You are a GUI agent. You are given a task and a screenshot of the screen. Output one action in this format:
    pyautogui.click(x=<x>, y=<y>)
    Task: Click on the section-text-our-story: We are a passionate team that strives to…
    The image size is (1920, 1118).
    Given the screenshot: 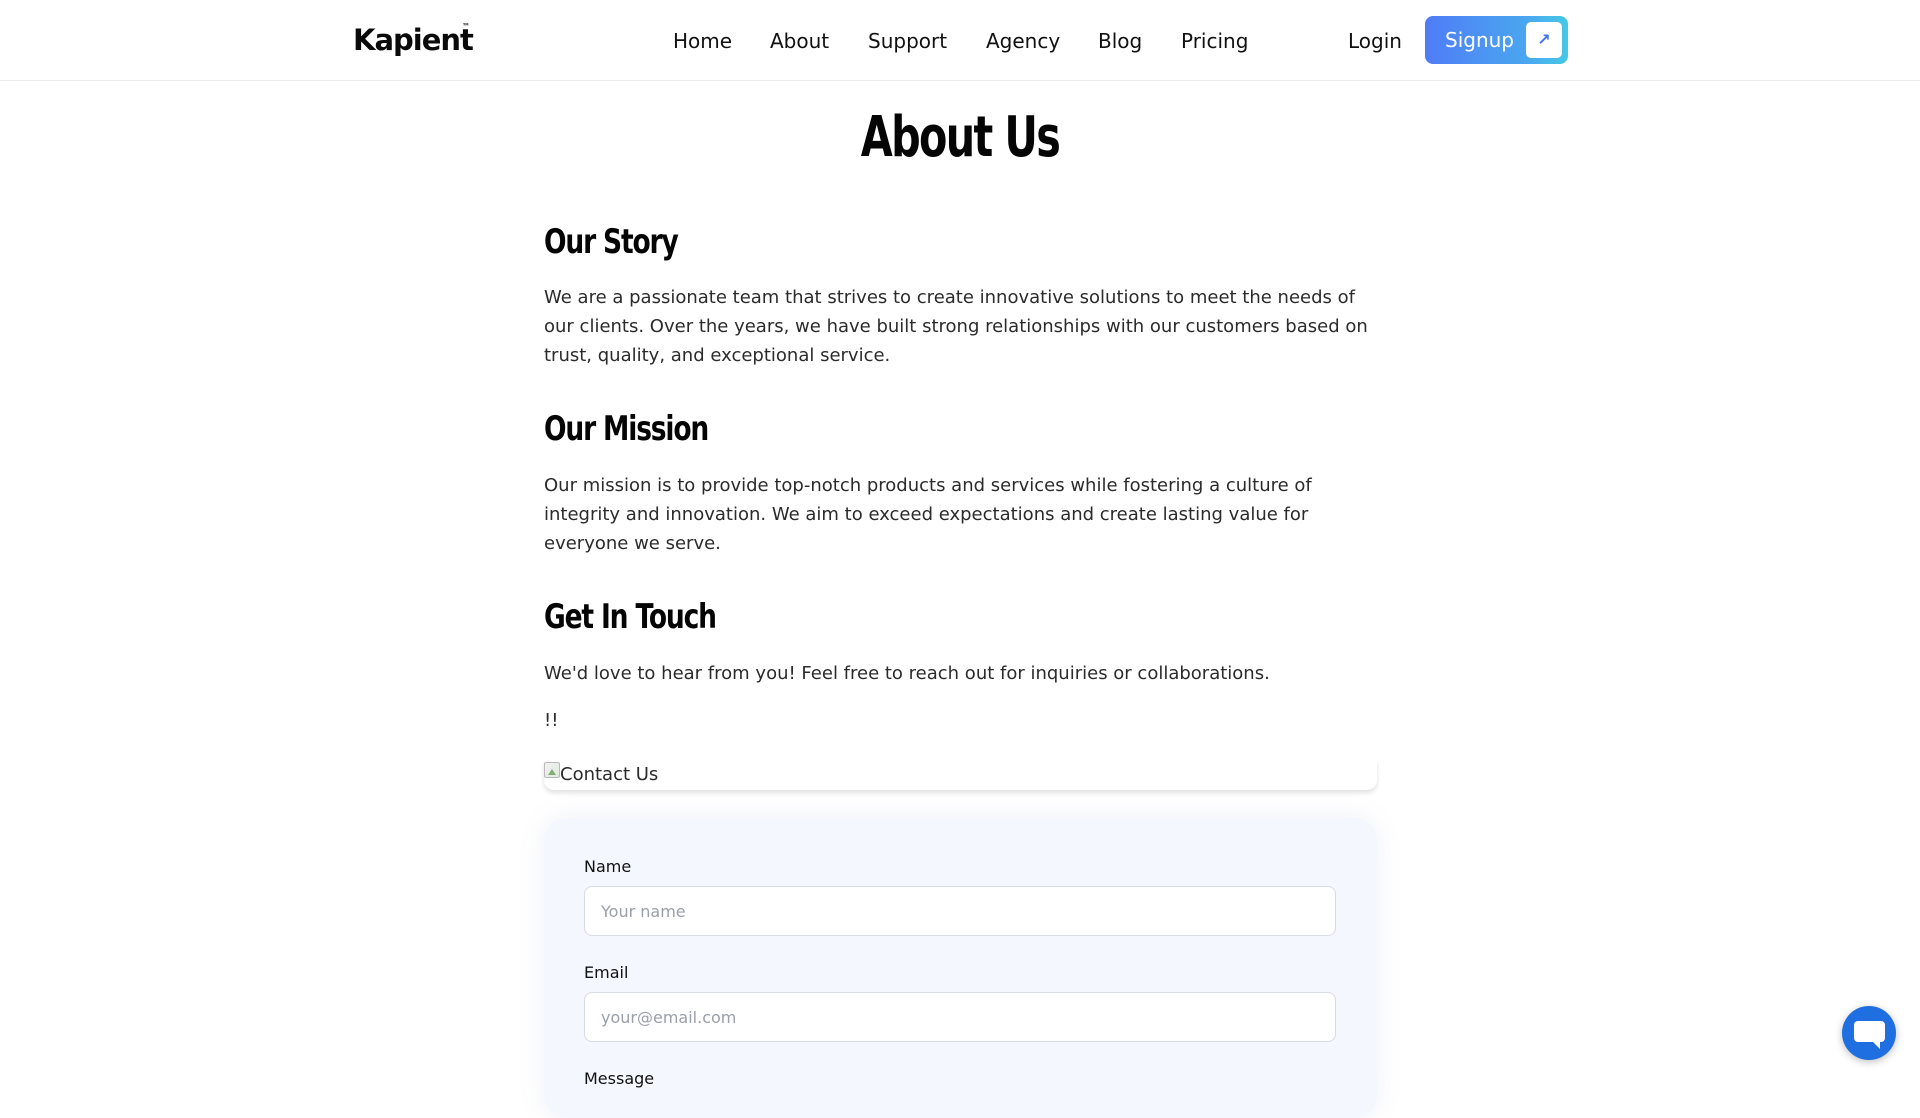 What is the action you would take?
    pyautogui.click(x=956, y=326)
    